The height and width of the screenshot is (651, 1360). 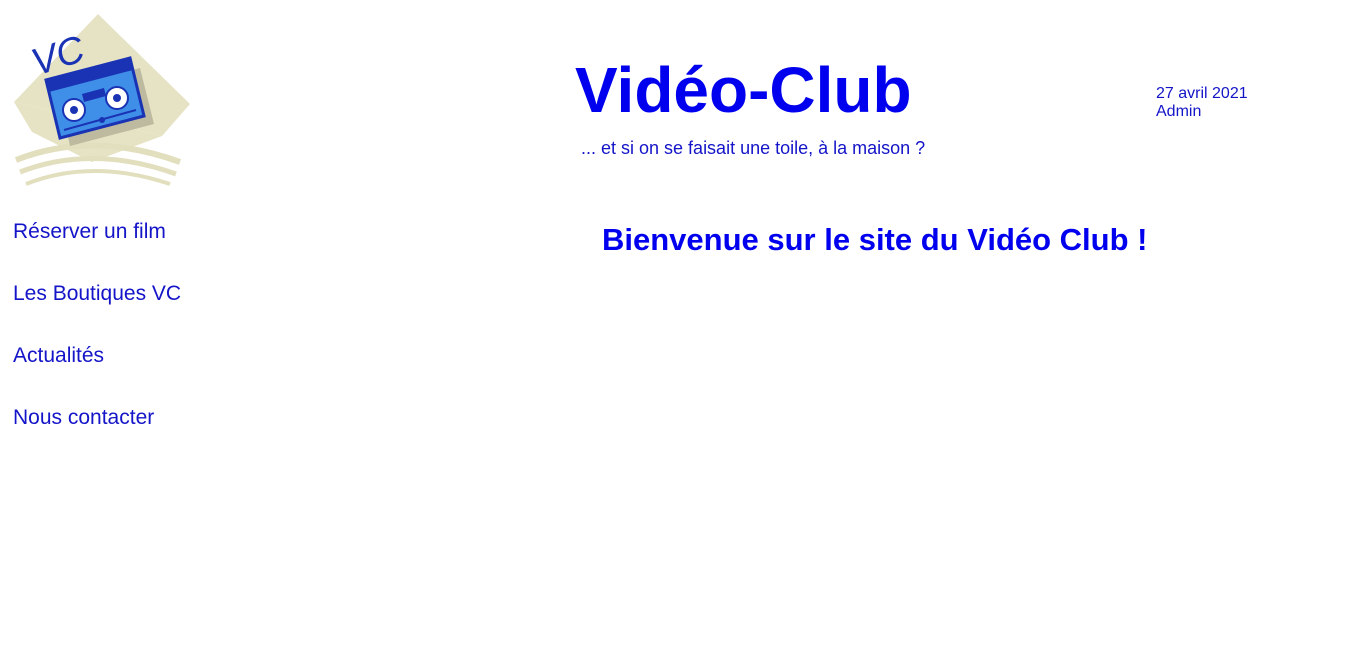 What do you see at coordinates (89, 231) in the screenshot?
I see `nav-link-reserver-film: Réserver un film` at bounding box center [89, 231].